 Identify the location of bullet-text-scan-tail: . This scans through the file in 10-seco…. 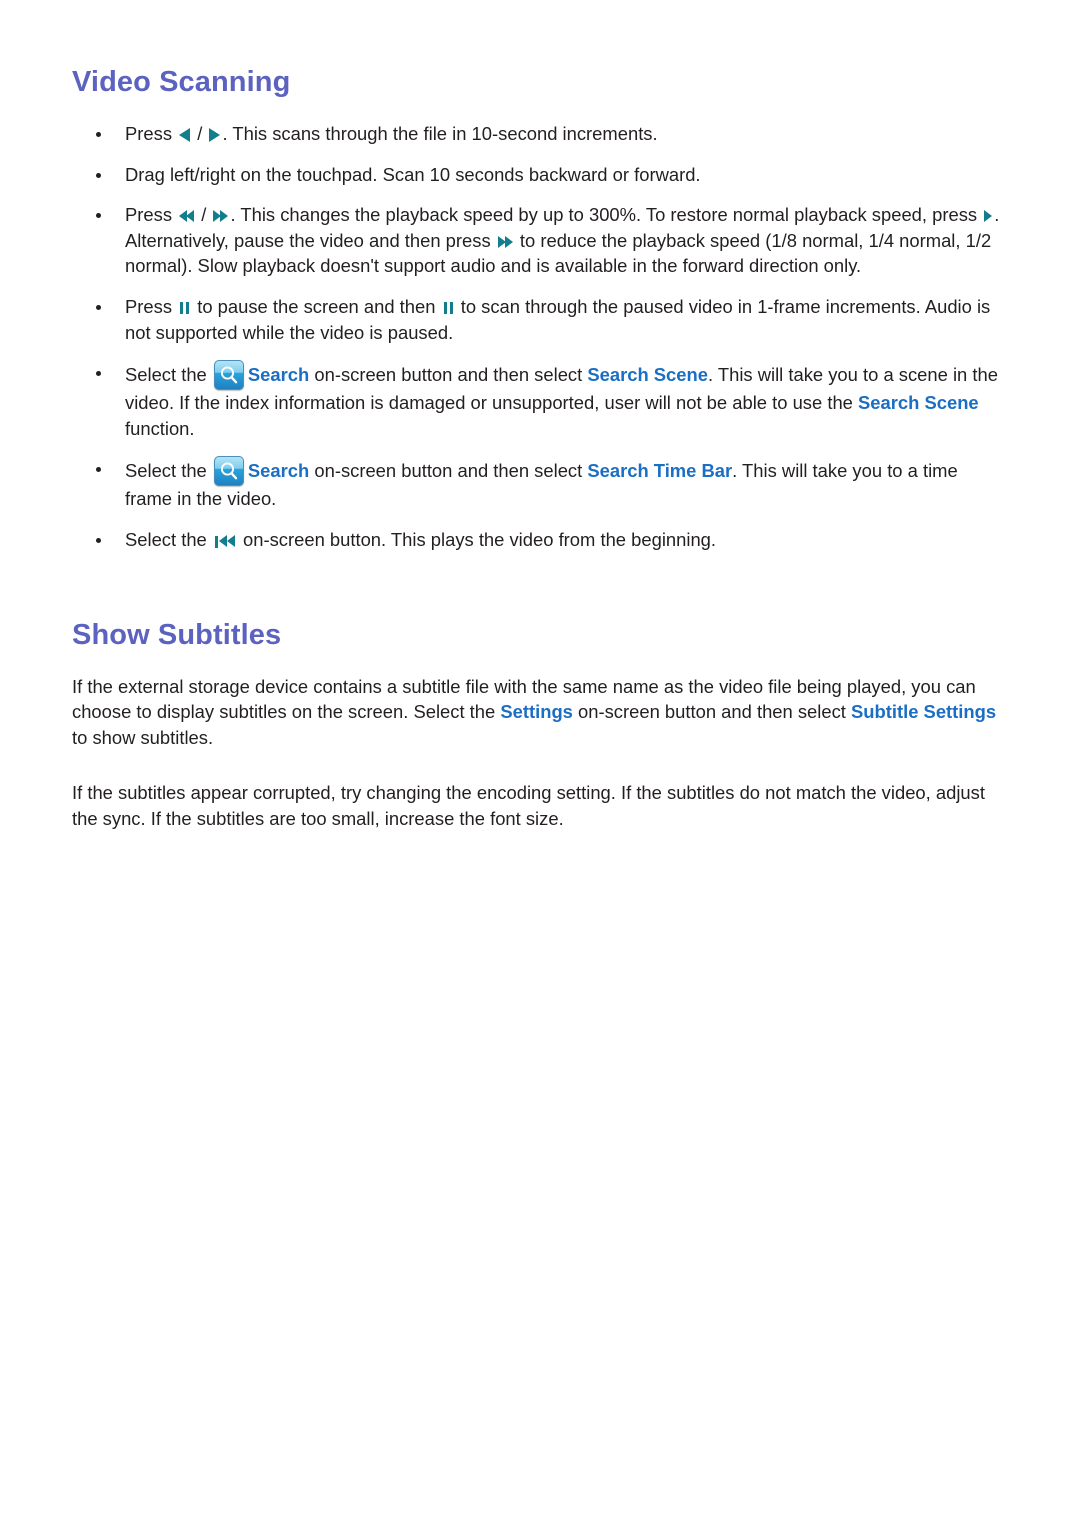
(440, 133).